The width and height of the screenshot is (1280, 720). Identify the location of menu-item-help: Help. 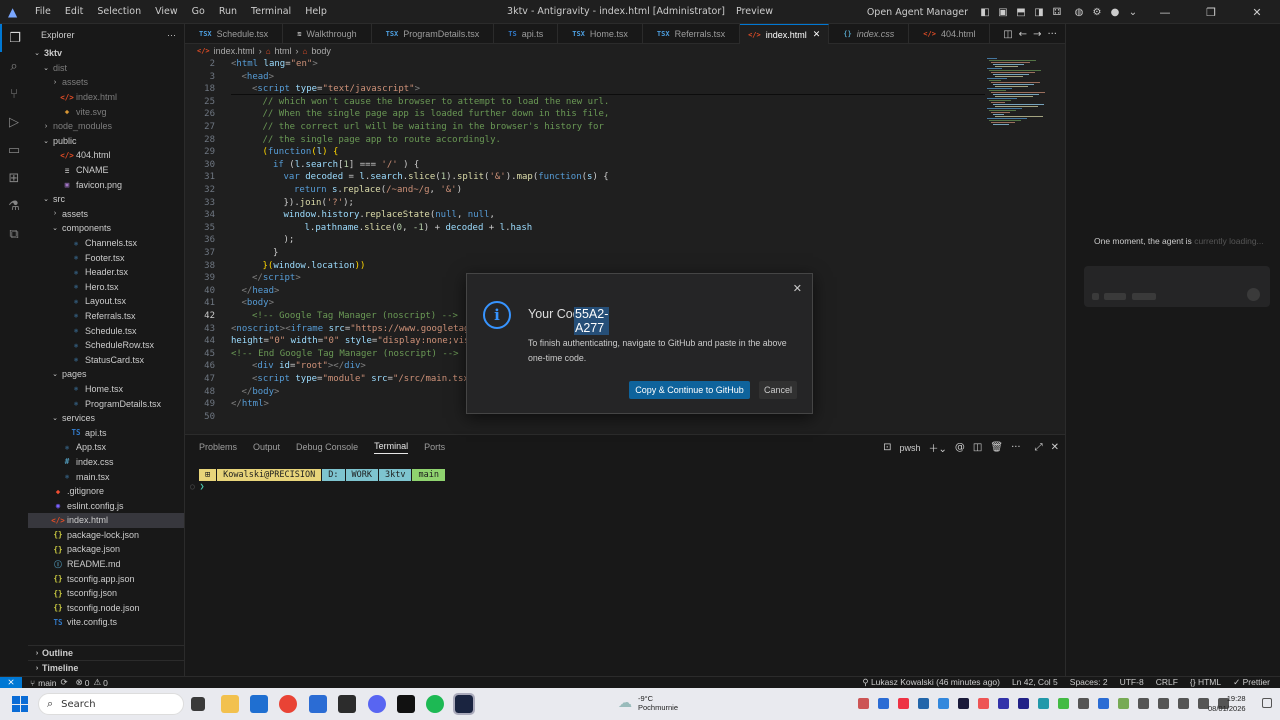
(316, 11).